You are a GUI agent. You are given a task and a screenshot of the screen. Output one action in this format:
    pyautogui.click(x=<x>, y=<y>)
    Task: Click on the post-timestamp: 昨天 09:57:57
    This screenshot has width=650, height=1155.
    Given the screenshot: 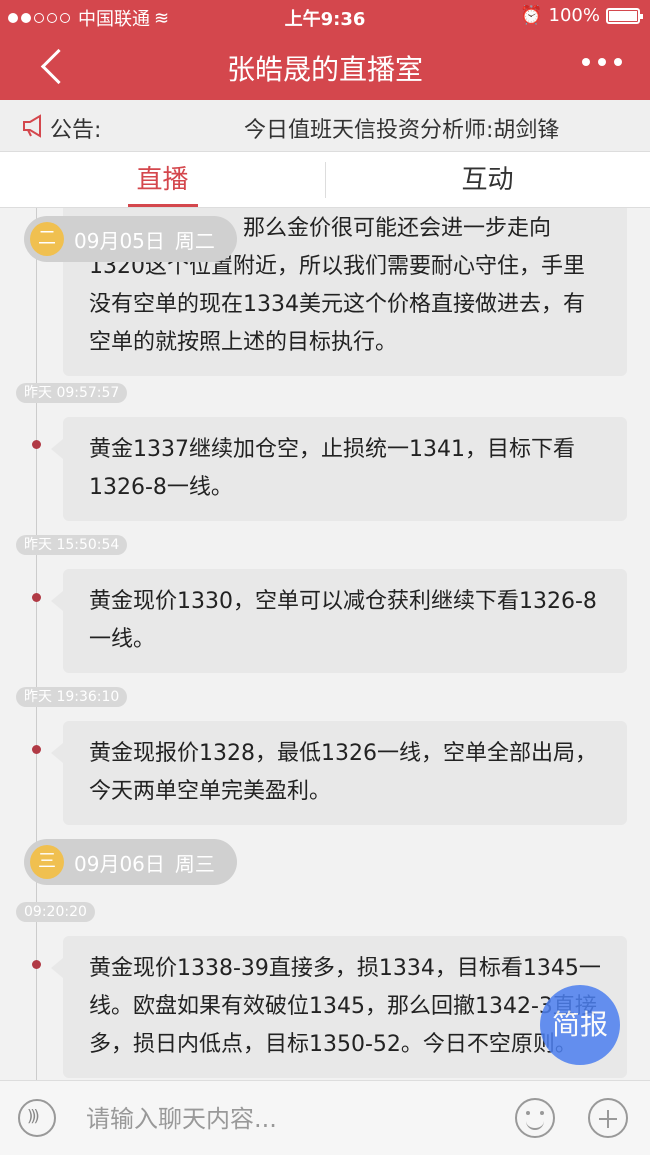 What is the action you would take?
    pyautogui.click(x=72, y=393)
    